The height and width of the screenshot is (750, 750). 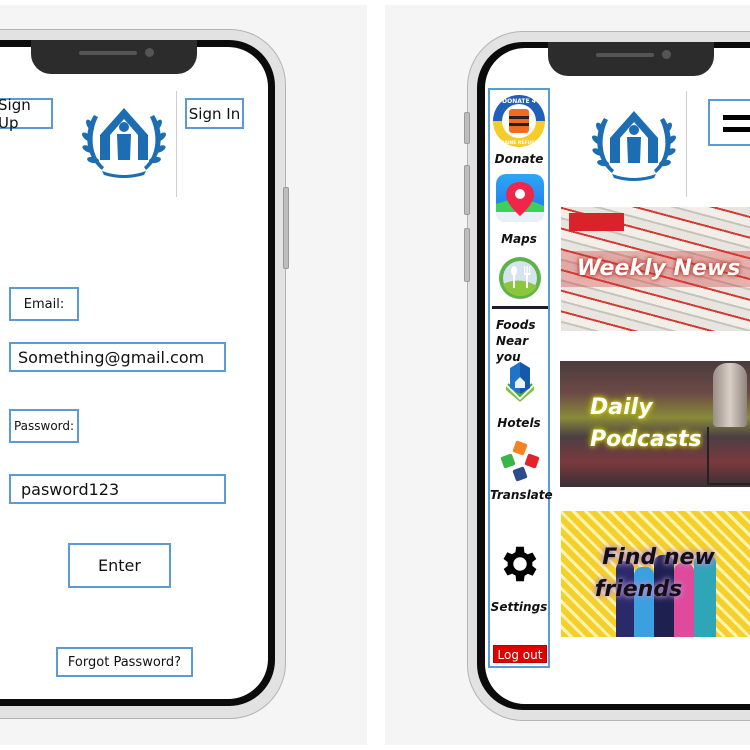 What do you see at coordinates (519, 159) in the screenshot?
I see `sidebar-label-donate: Donate` at bounding box center [519, 159].